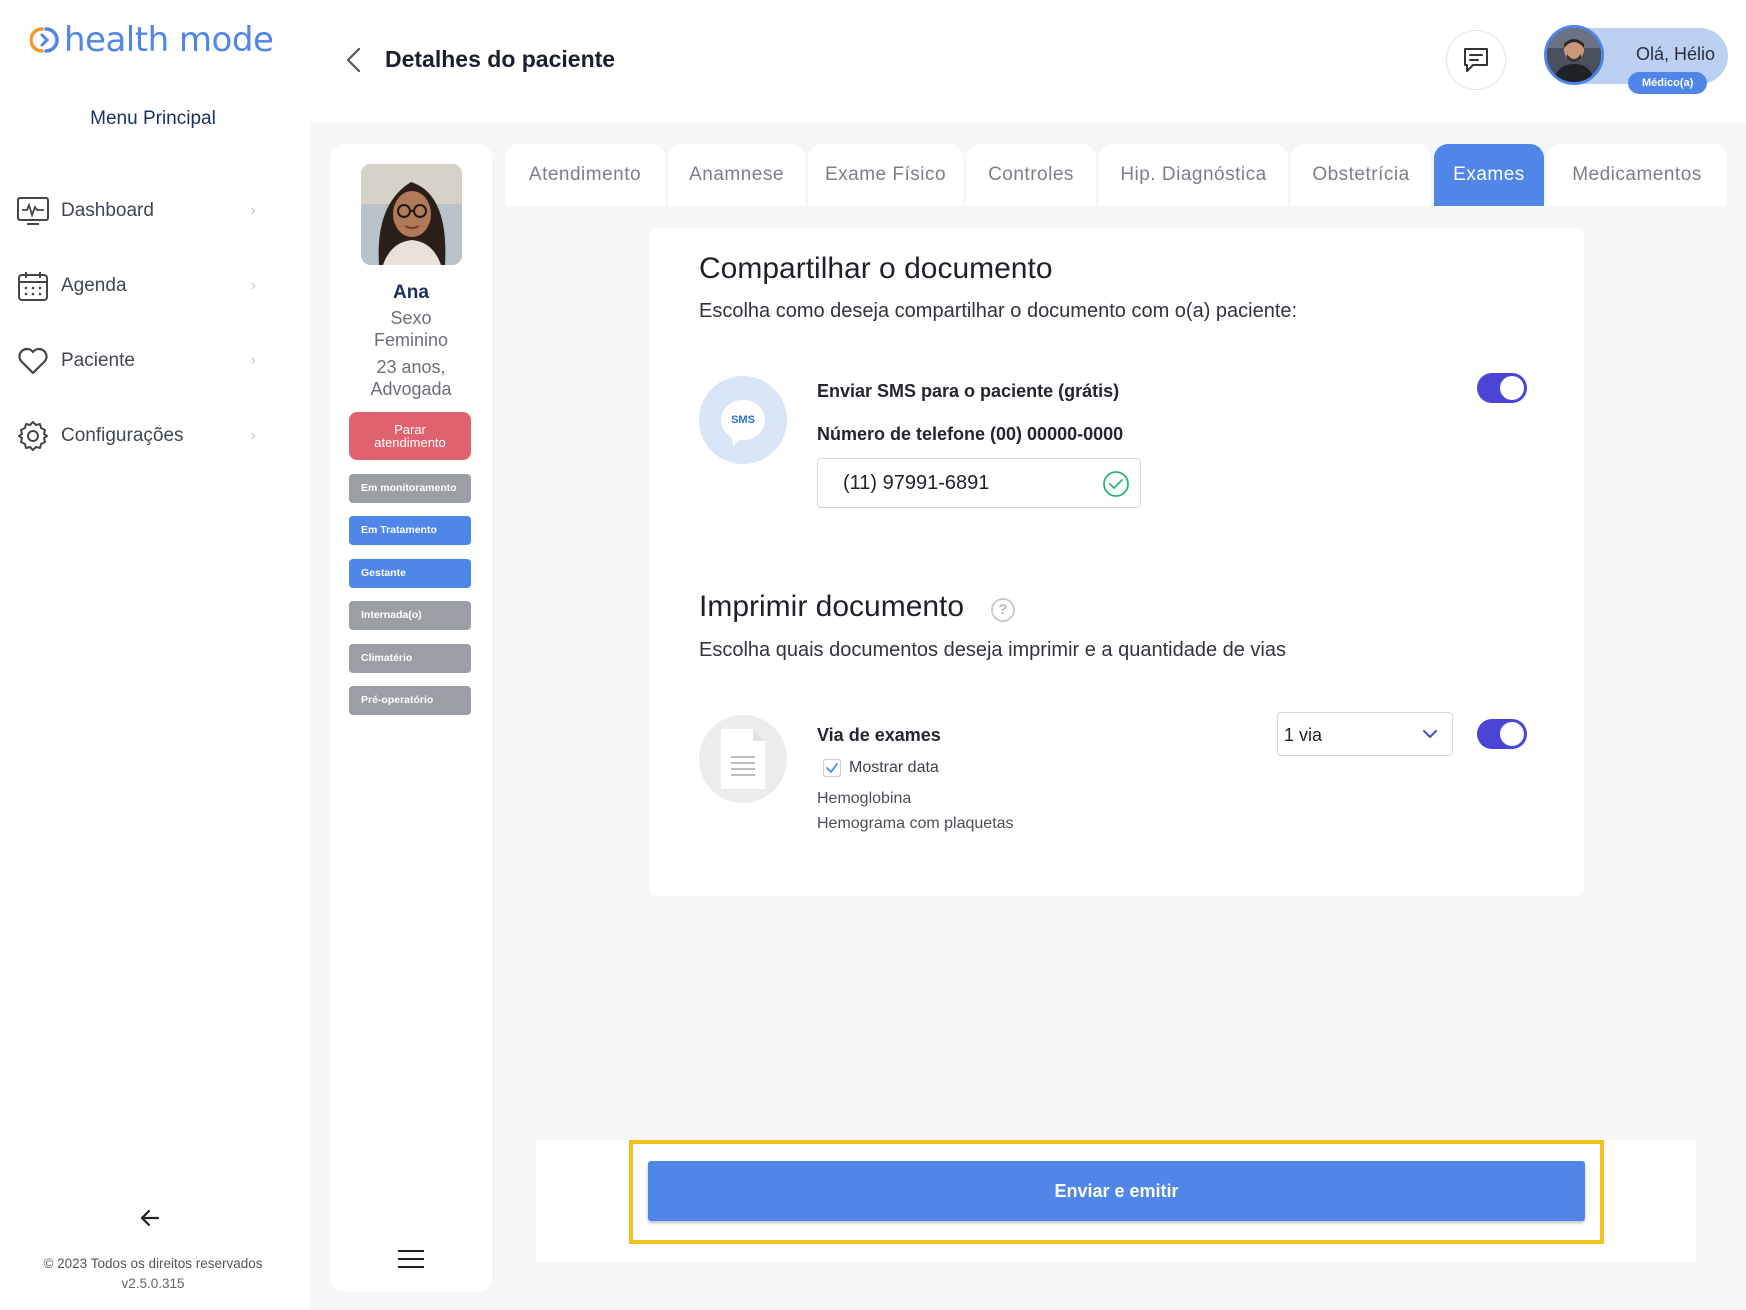  Describe the element at coordinates (98, 360) in the screenshot. I see `sidebar-item-label: Paciente` at that location.